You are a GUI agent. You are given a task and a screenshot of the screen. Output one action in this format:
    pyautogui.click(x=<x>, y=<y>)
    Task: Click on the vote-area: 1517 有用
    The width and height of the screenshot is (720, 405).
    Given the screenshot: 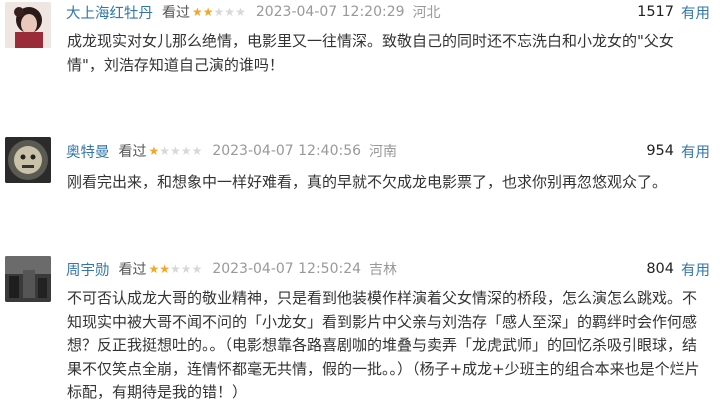 What is the action you would take?
    pyautogui.click(x=673, y=12)
    